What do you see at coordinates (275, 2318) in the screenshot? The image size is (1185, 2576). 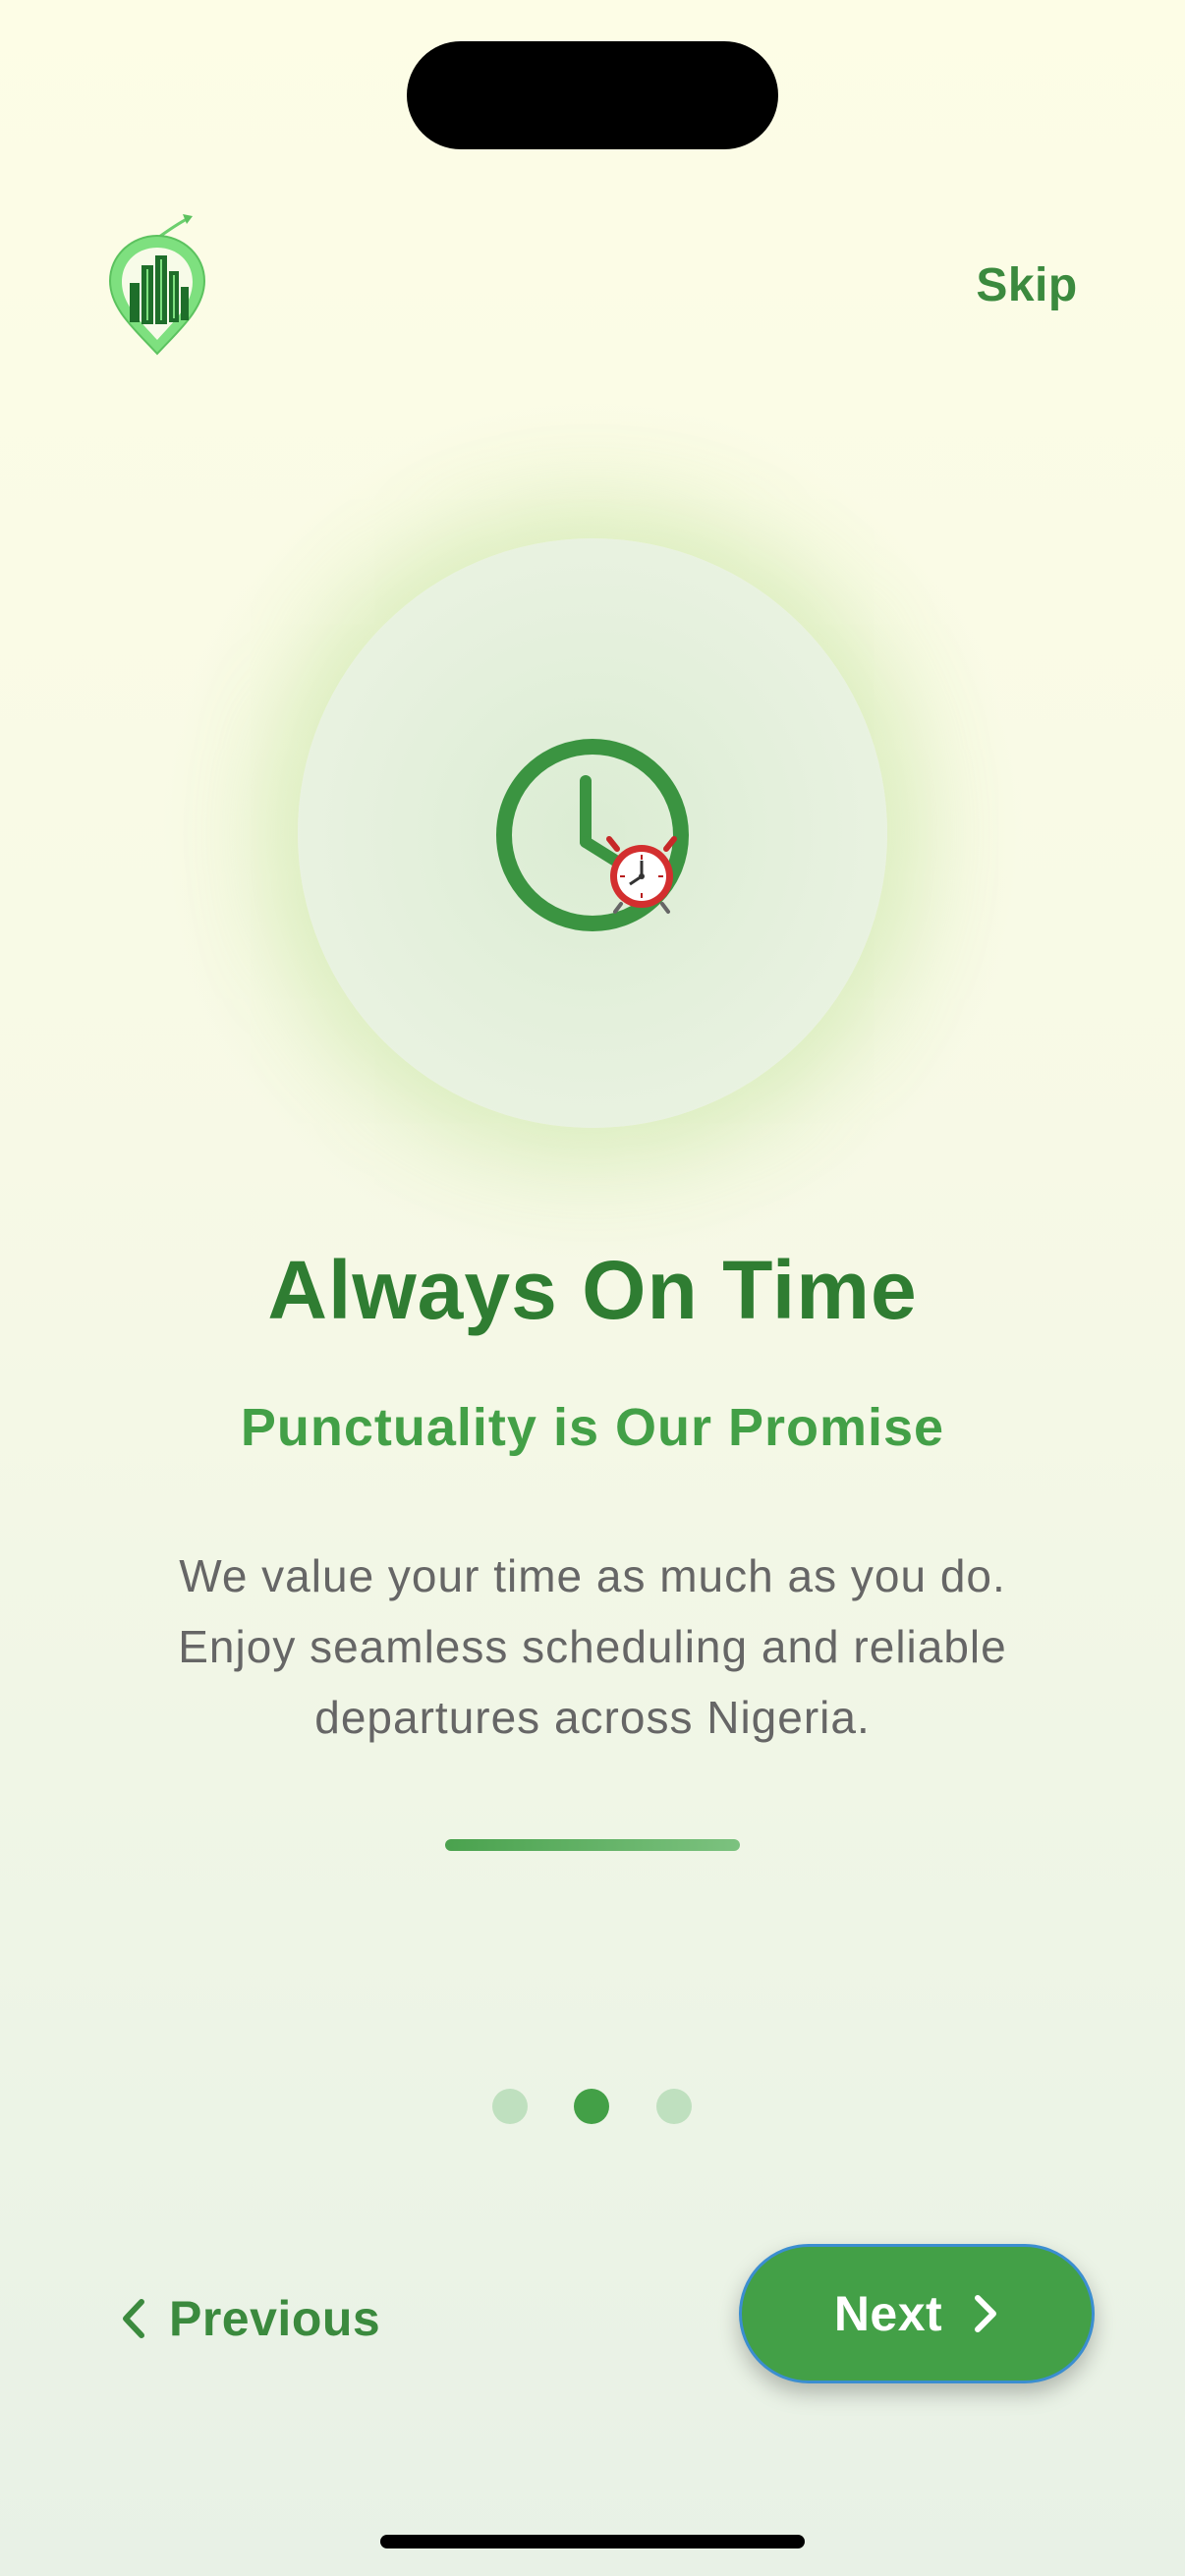 I see `previous-label: Previous` at bounding box center [275, 2318].